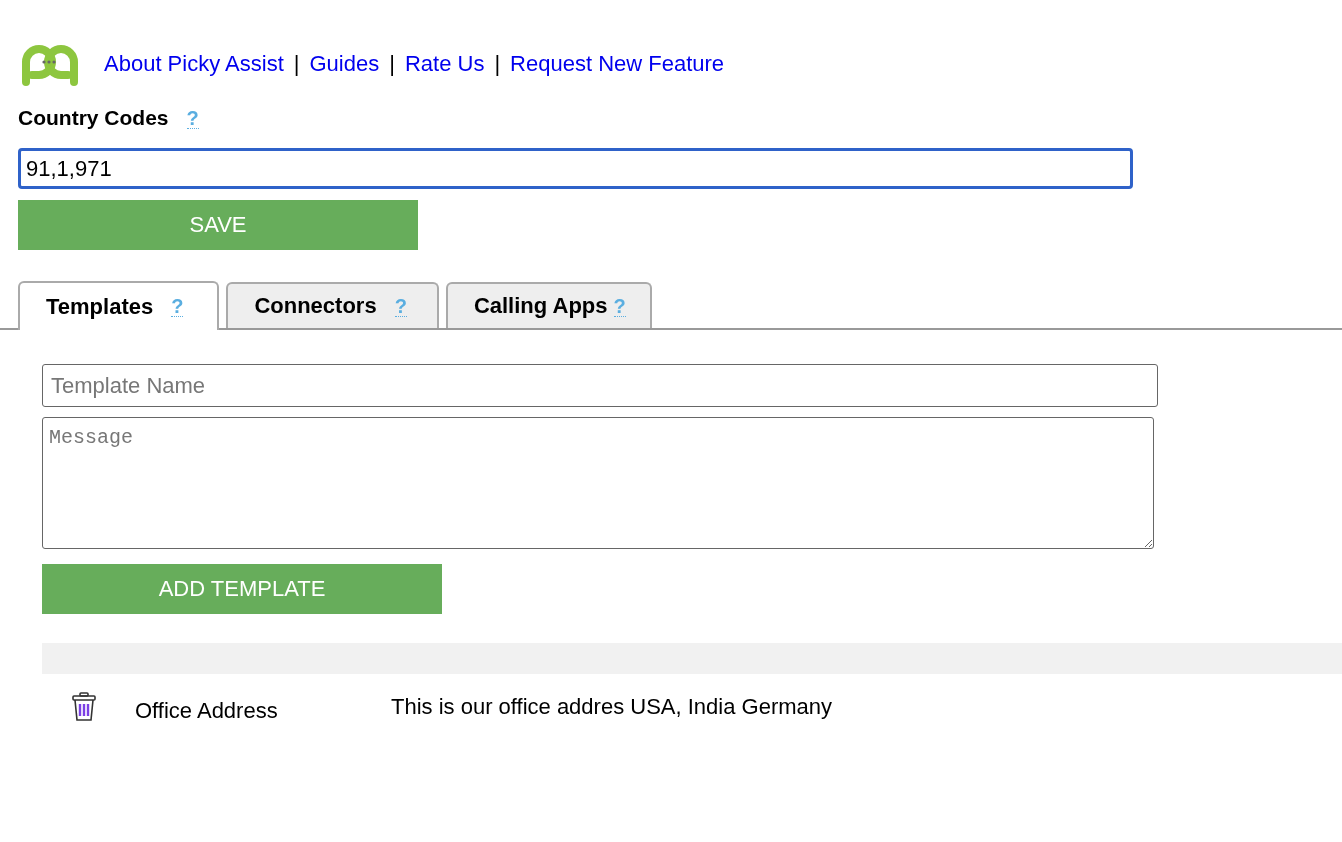 The width and height of the screenshot is (1342, 842). I want to click on template-name: Office Address, so click(207, 711).